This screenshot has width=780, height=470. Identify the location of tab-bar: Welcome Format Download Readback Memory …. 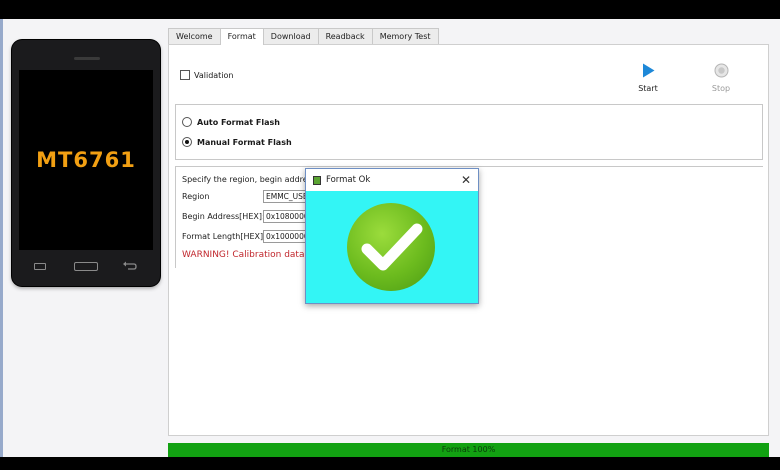
(303, 36).